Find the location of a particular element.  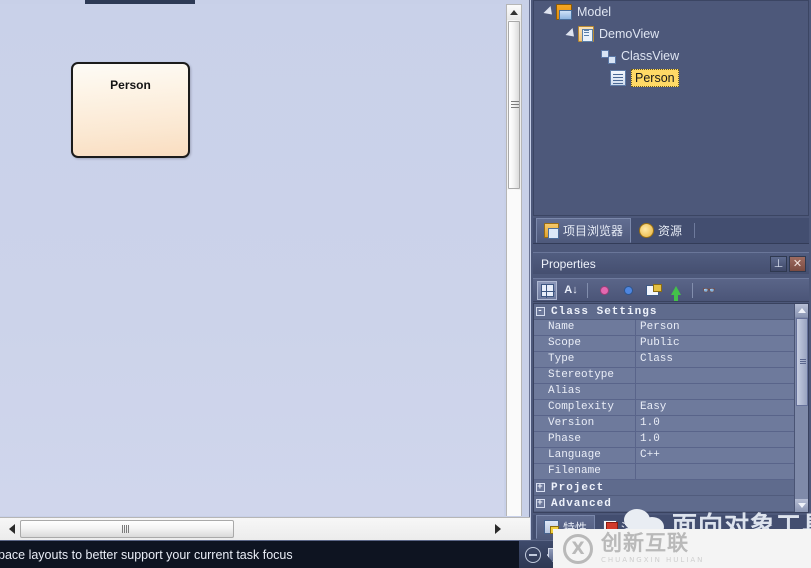

categorized-view-button is located at coordinates (547, 290).